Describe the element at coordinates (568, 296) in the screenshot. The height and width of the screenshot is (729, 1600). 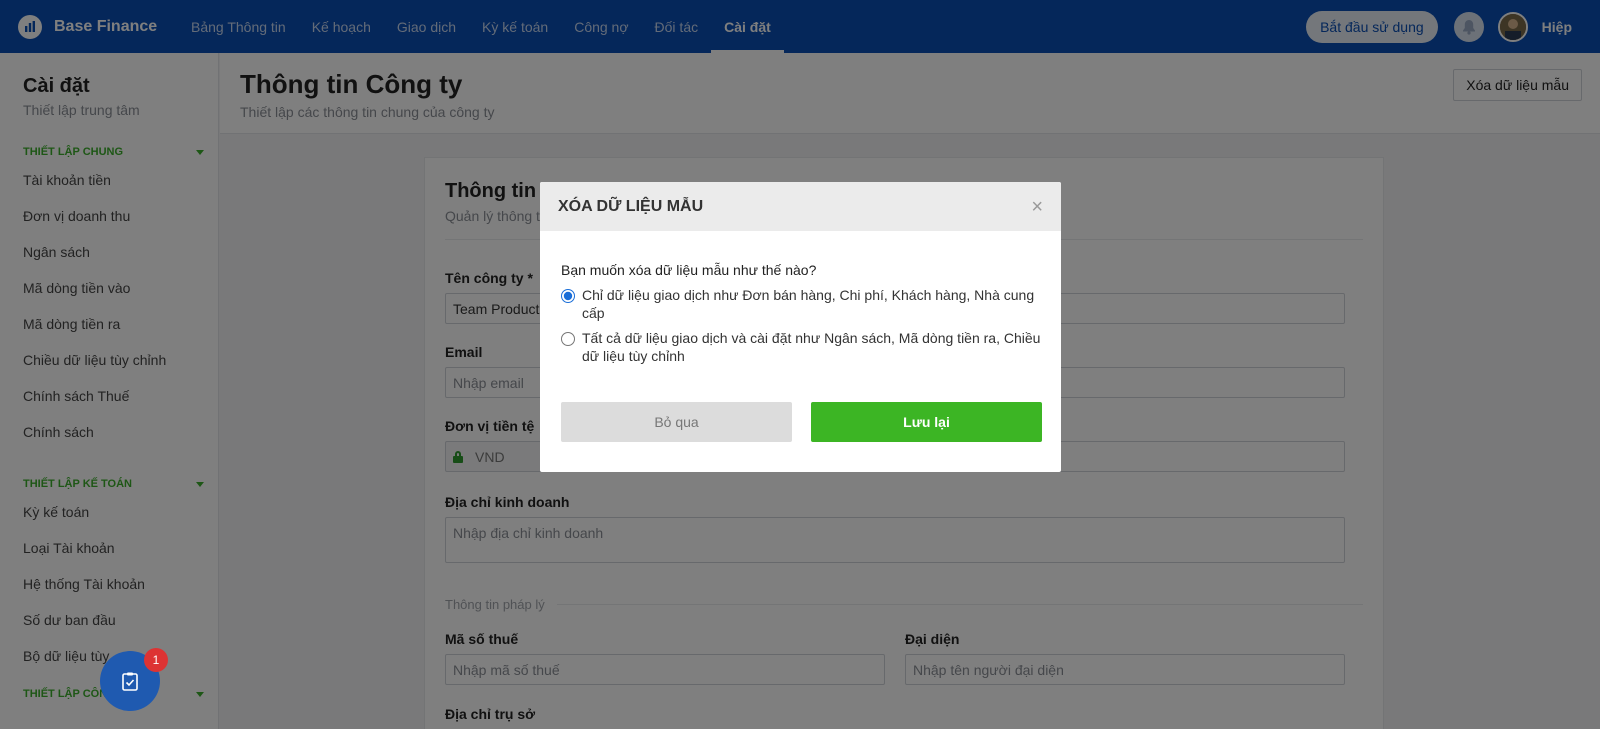
I see `option-transactions-only-radio` at that location.